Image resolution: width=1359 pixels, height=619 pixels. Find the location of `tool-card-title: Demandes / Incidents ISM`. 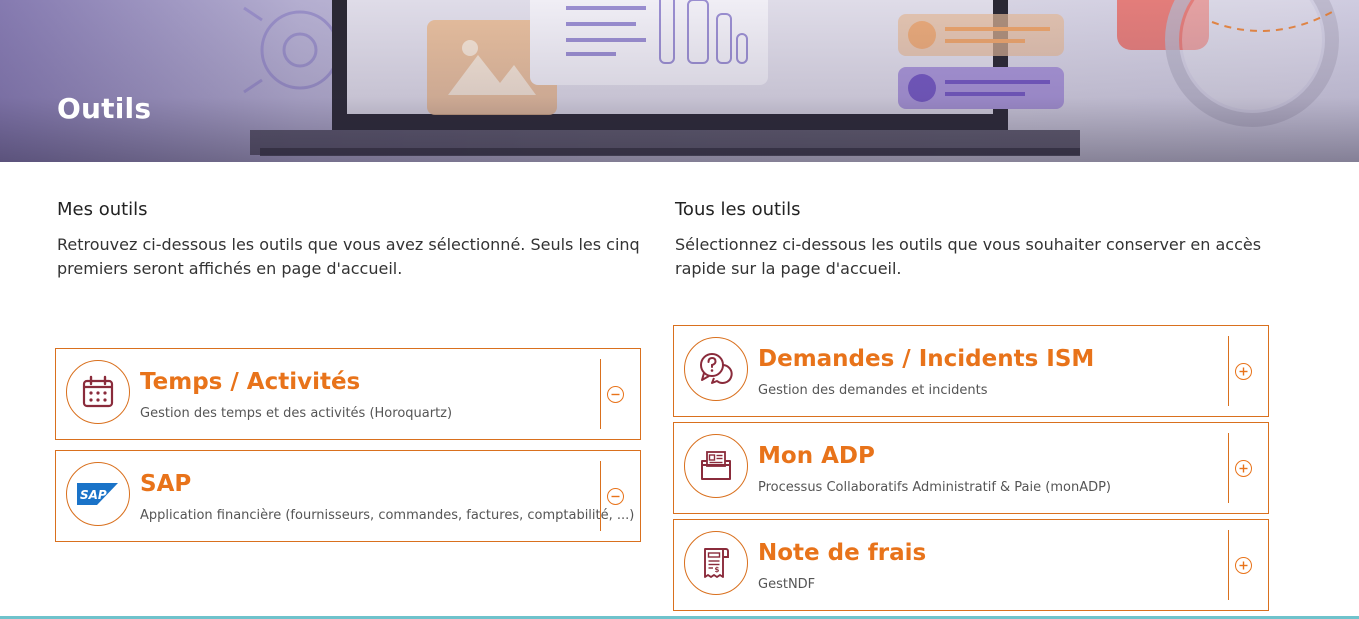

tool-card-title: Demandes / Incidents ISM is located at coordinates (926, 359).